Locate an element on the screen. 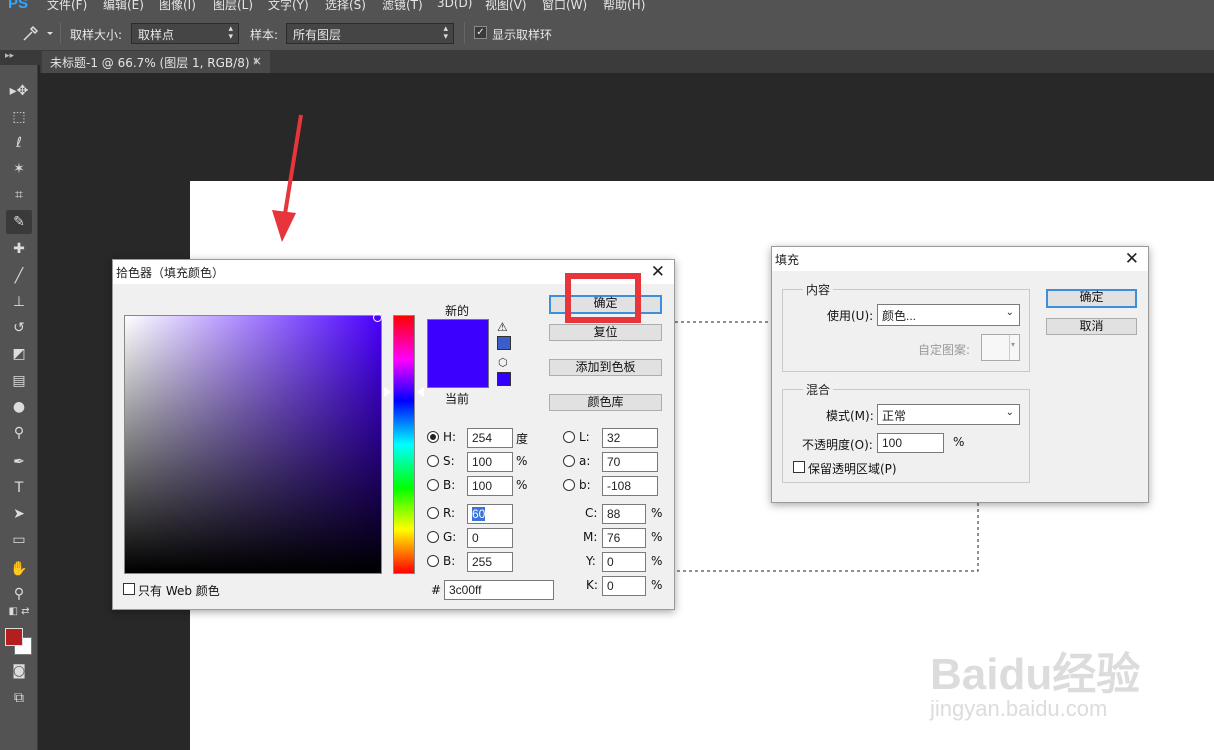 The image size is (1214, 750). close-tab-icon: × is located at coordinates (257, 61).